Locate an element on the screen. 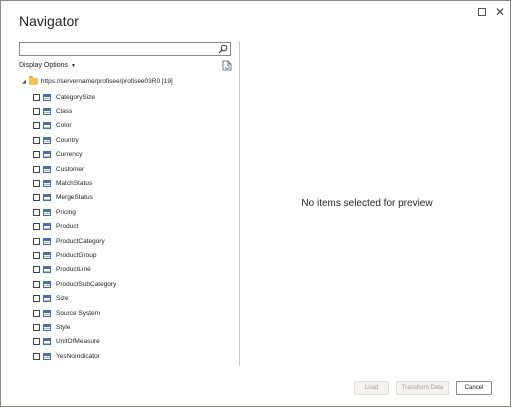  tree-item: YesNoIndicator is located at coordinates (66, 356).